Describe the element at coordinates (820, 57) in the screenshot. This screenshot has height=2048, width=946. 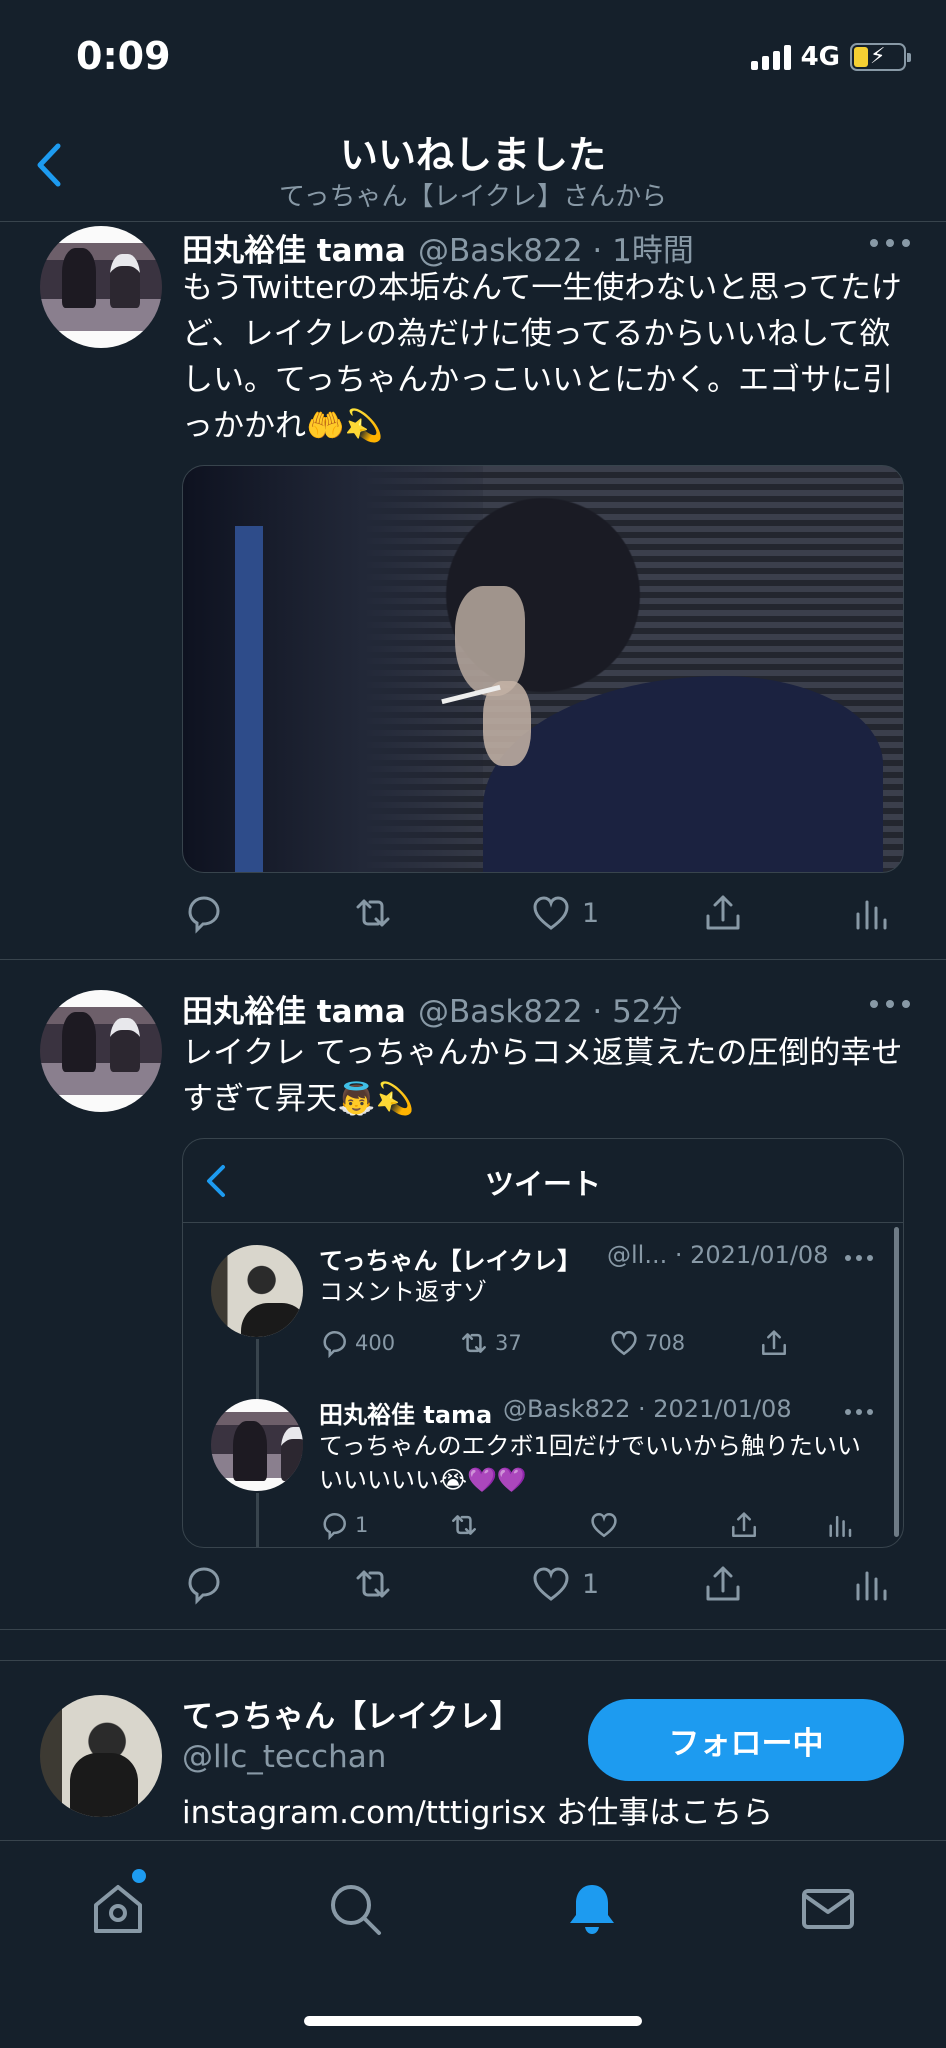
I see `network-label: 4G` at that location.